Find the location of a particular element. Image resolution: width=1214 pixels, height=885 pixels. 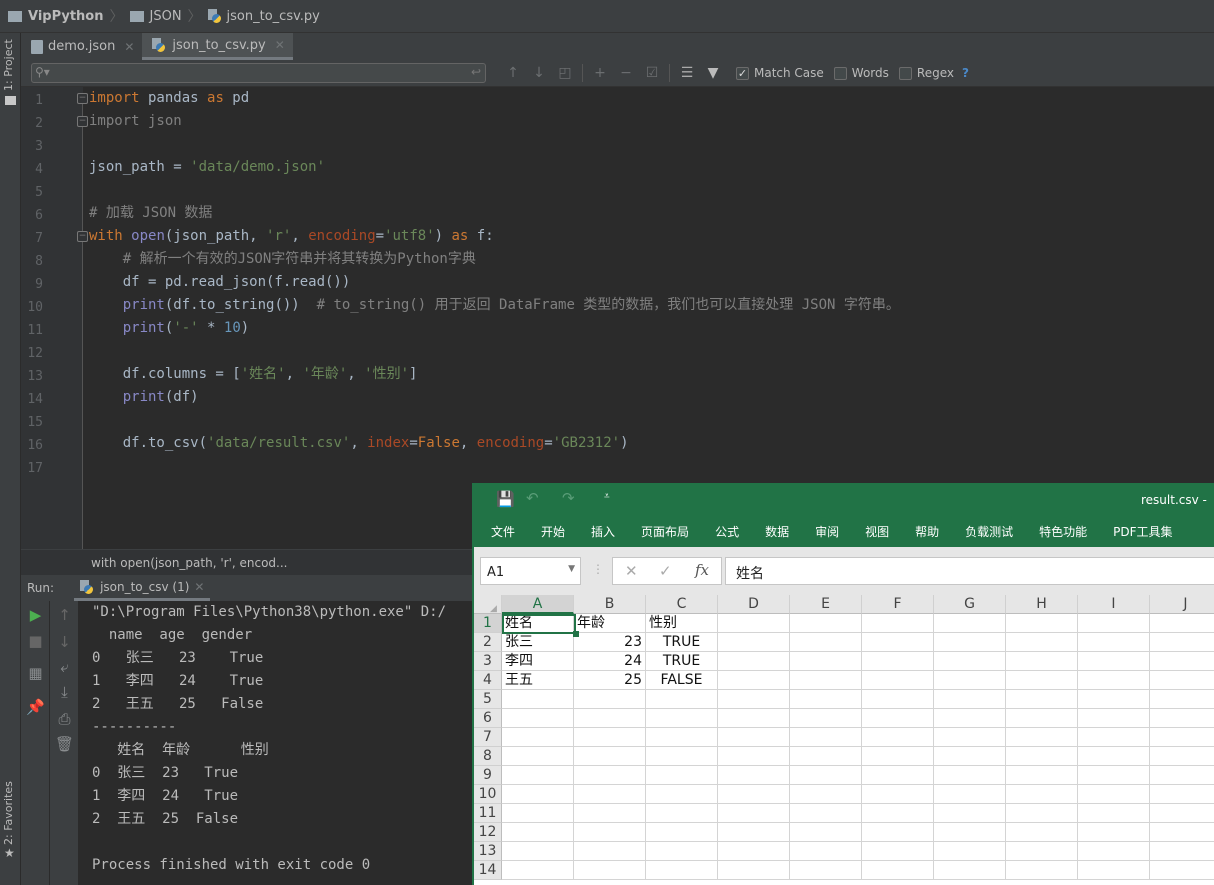

words-checkbox: Words is located at coordinates (861, 73).